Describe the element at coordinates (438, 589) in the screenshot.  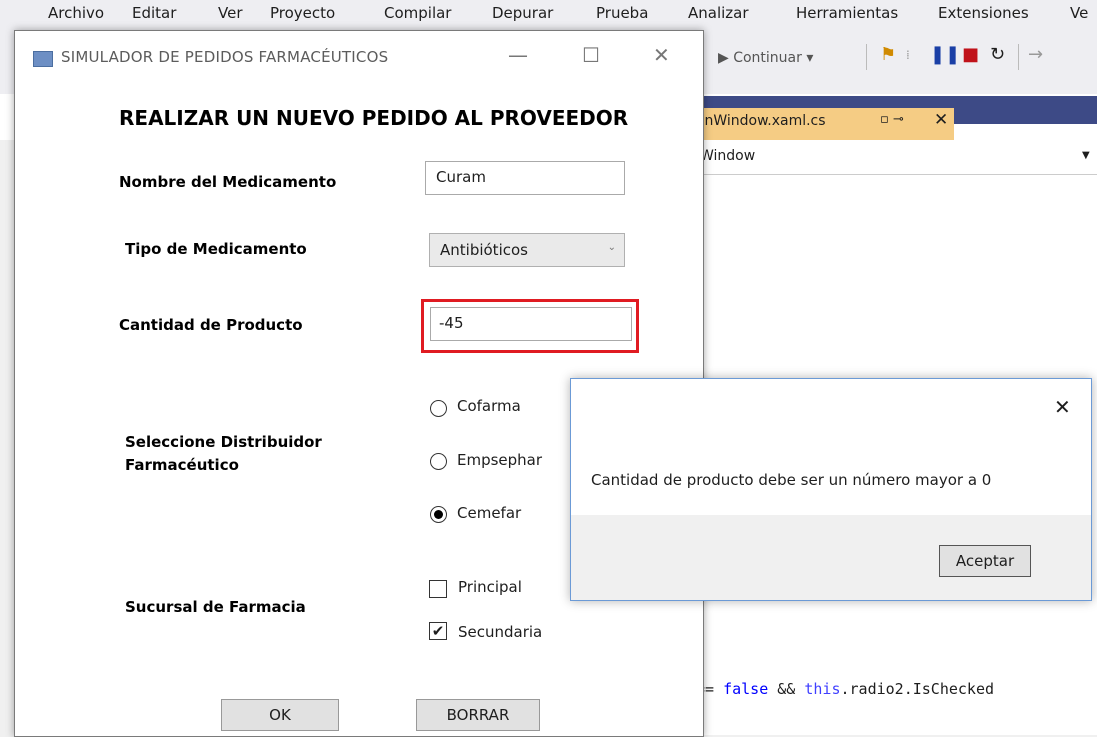
I see `checkbox-principal` at that location.